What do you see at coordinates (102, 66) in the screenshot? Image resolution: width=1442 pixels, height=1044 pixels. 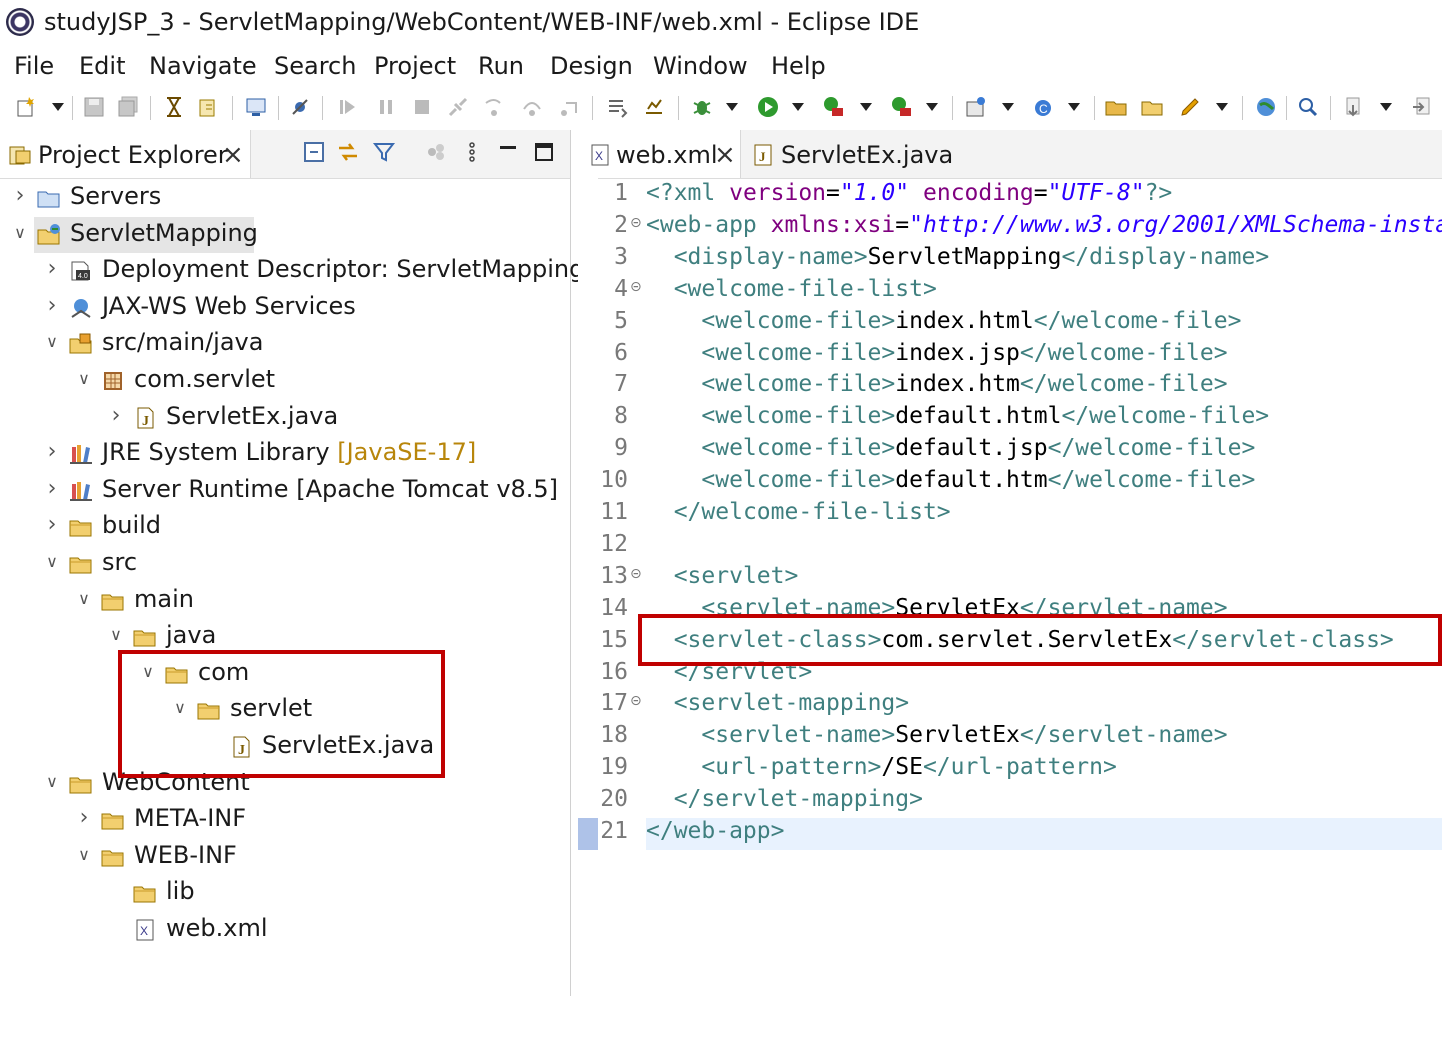 I see `menu-edit: Edit` at bounding box center [102, 66].